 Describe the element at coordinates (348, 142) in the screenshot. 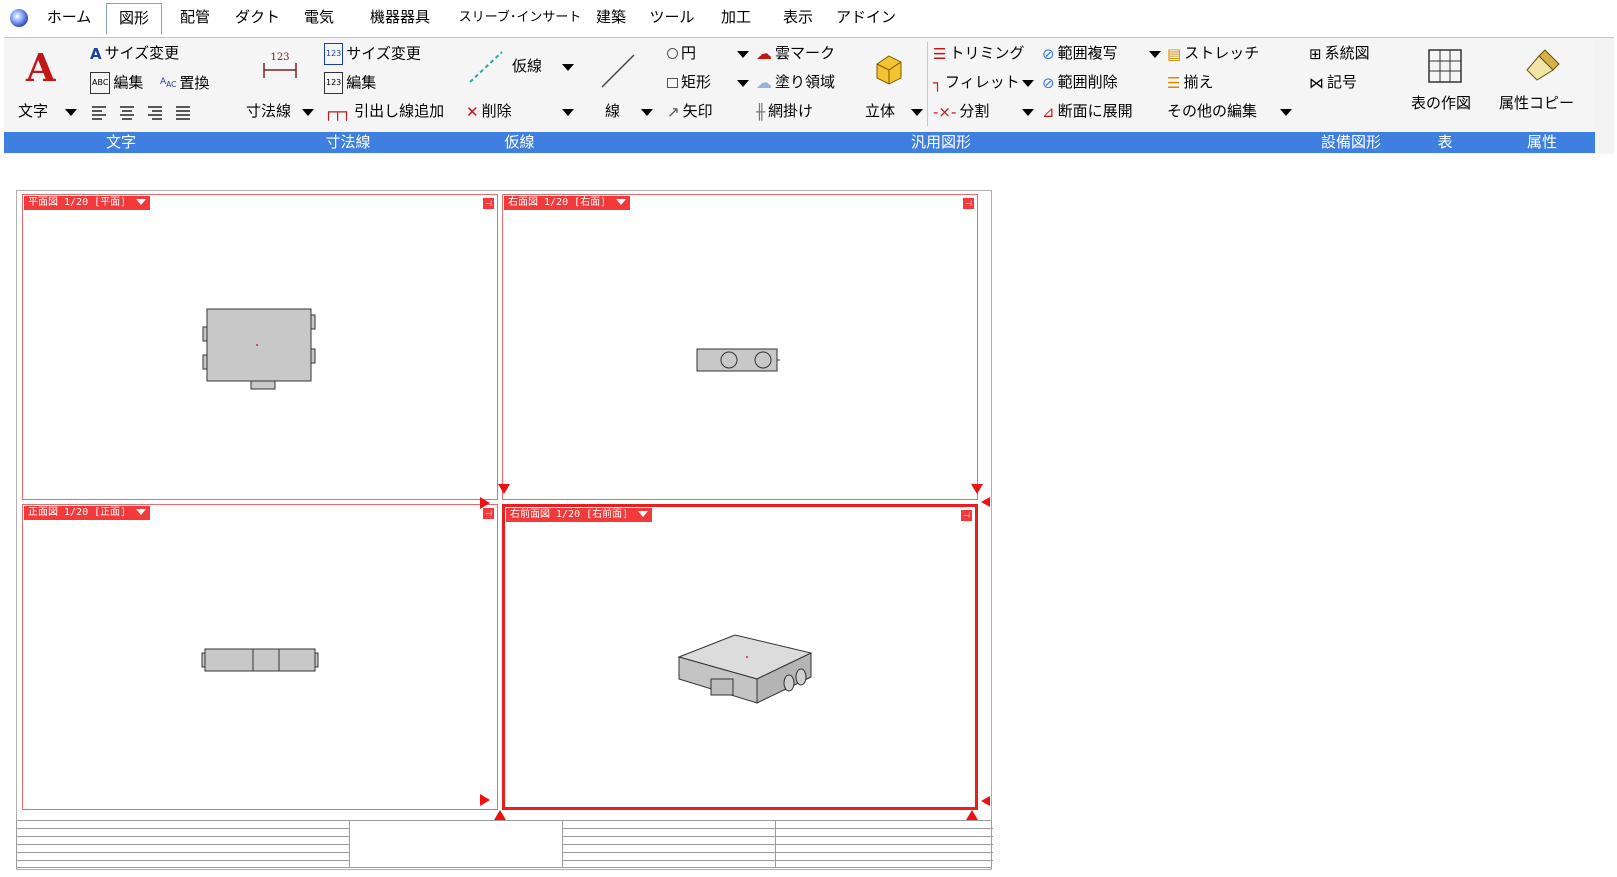

I see `group-label-sunpo: 寸法線` at that location.